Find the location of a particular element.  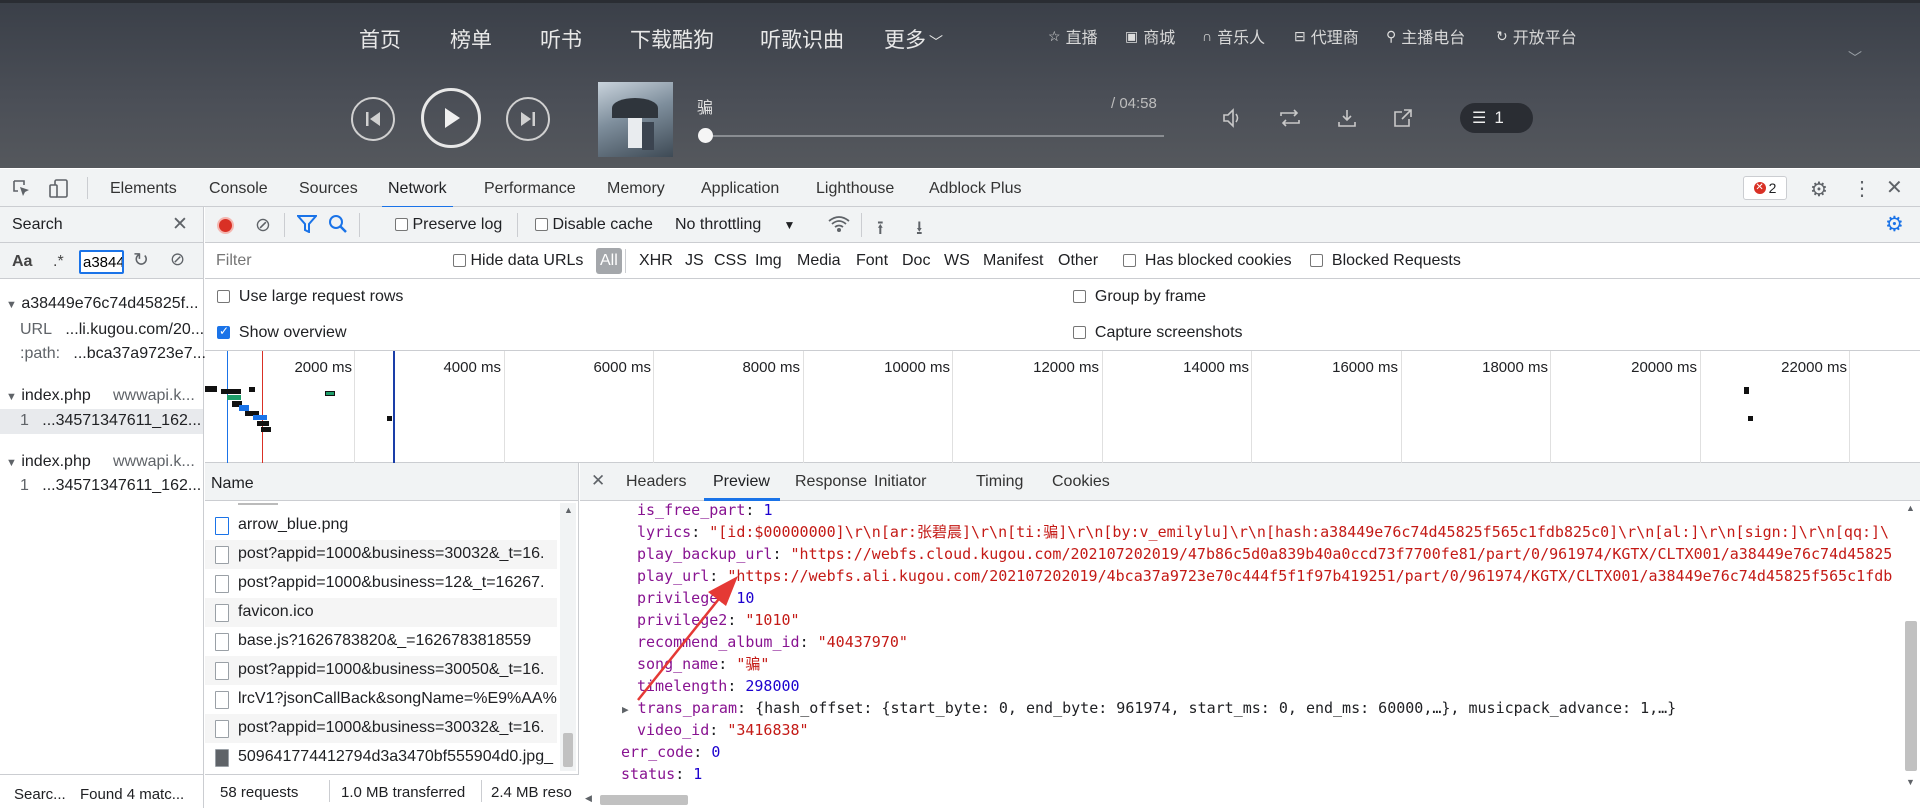

progress-handle is located at coordinates (705, 135).